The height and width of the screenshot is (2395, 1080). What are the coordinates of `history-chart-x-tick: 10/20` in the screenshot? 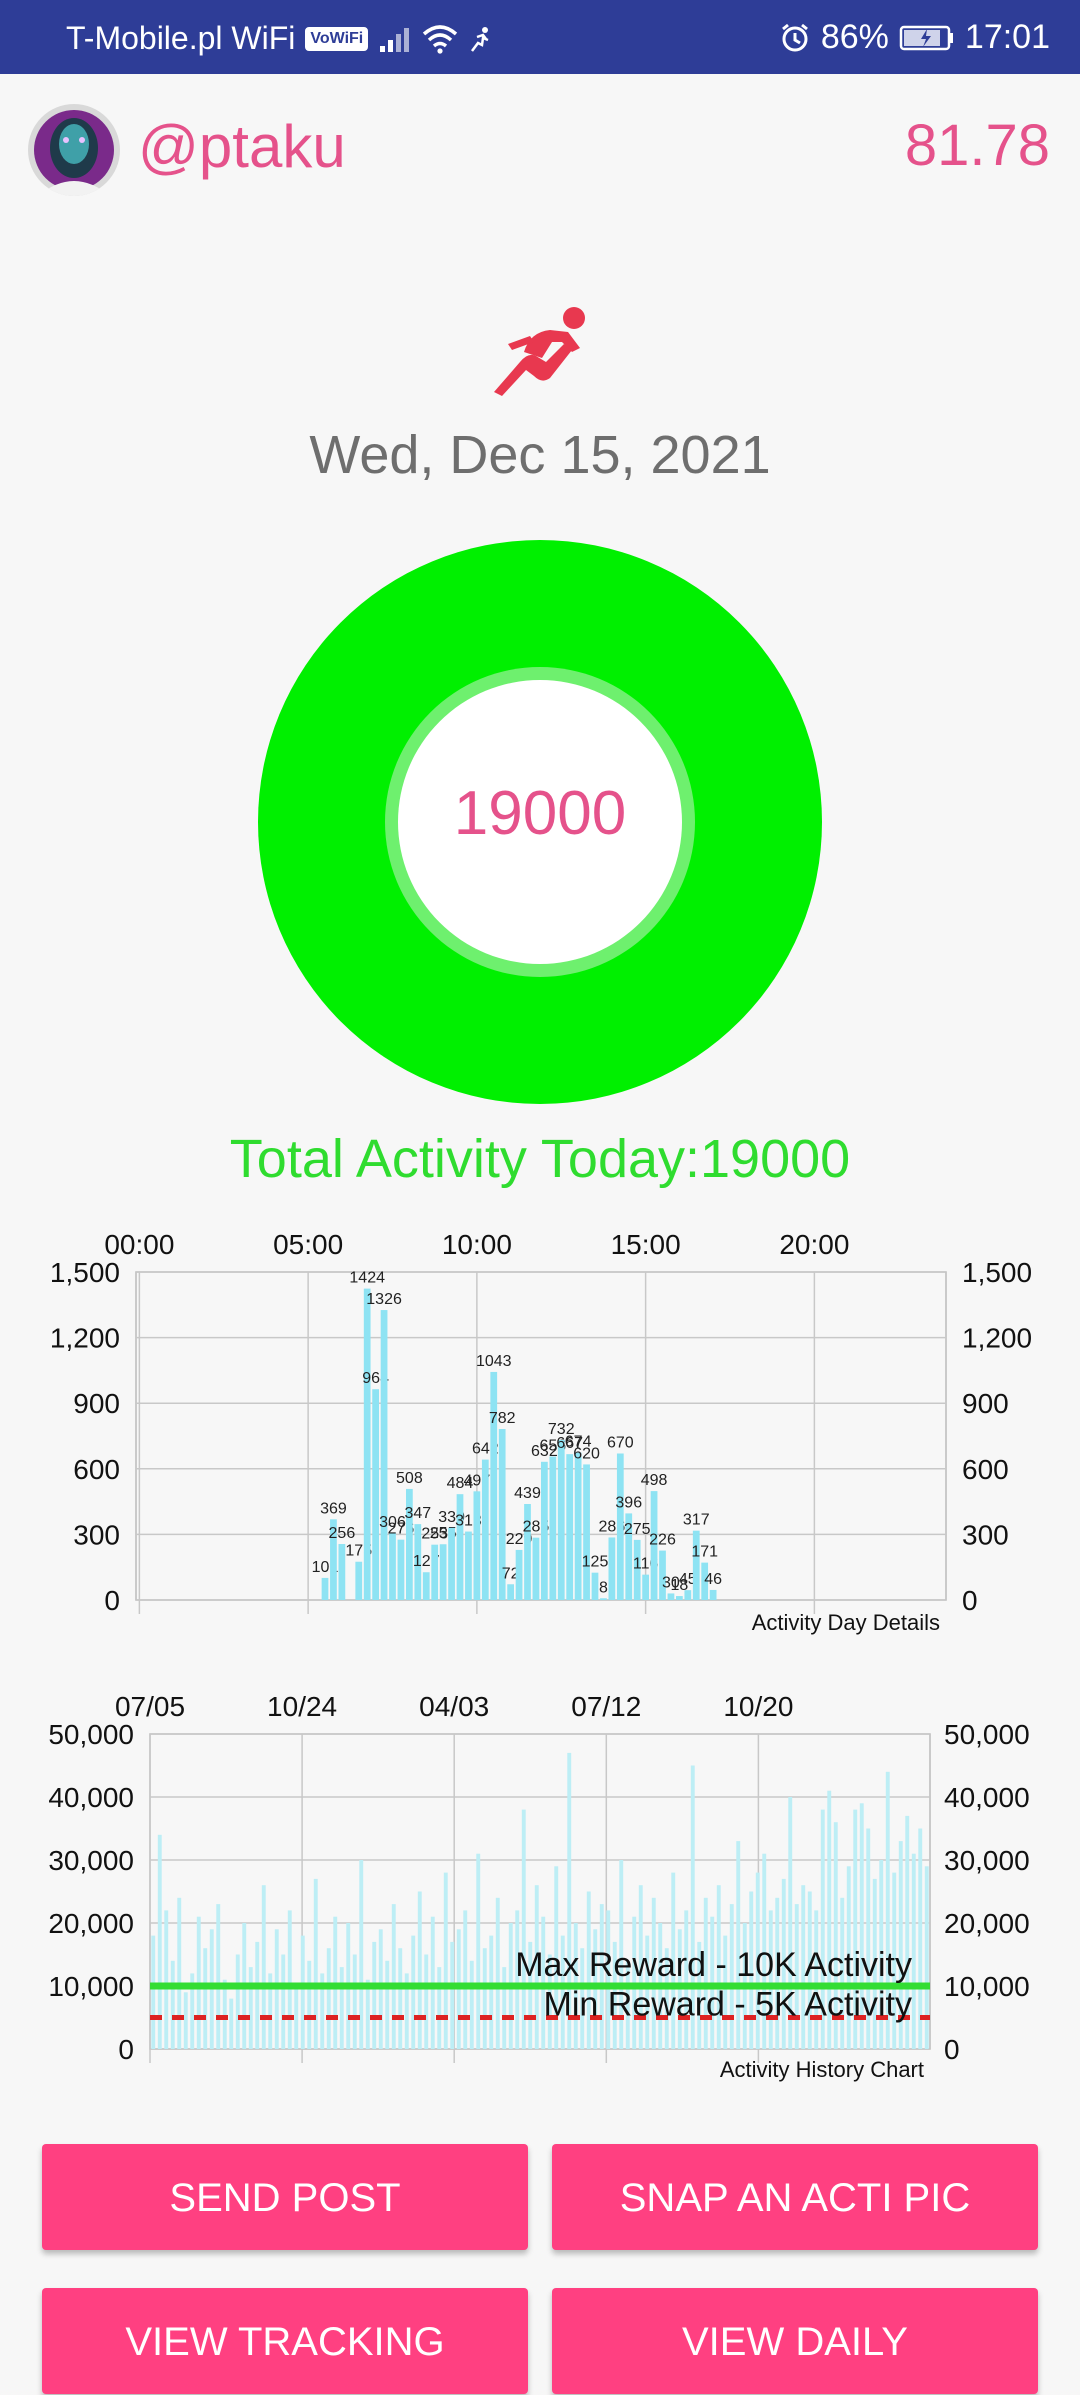 It's located at (758, 1706).